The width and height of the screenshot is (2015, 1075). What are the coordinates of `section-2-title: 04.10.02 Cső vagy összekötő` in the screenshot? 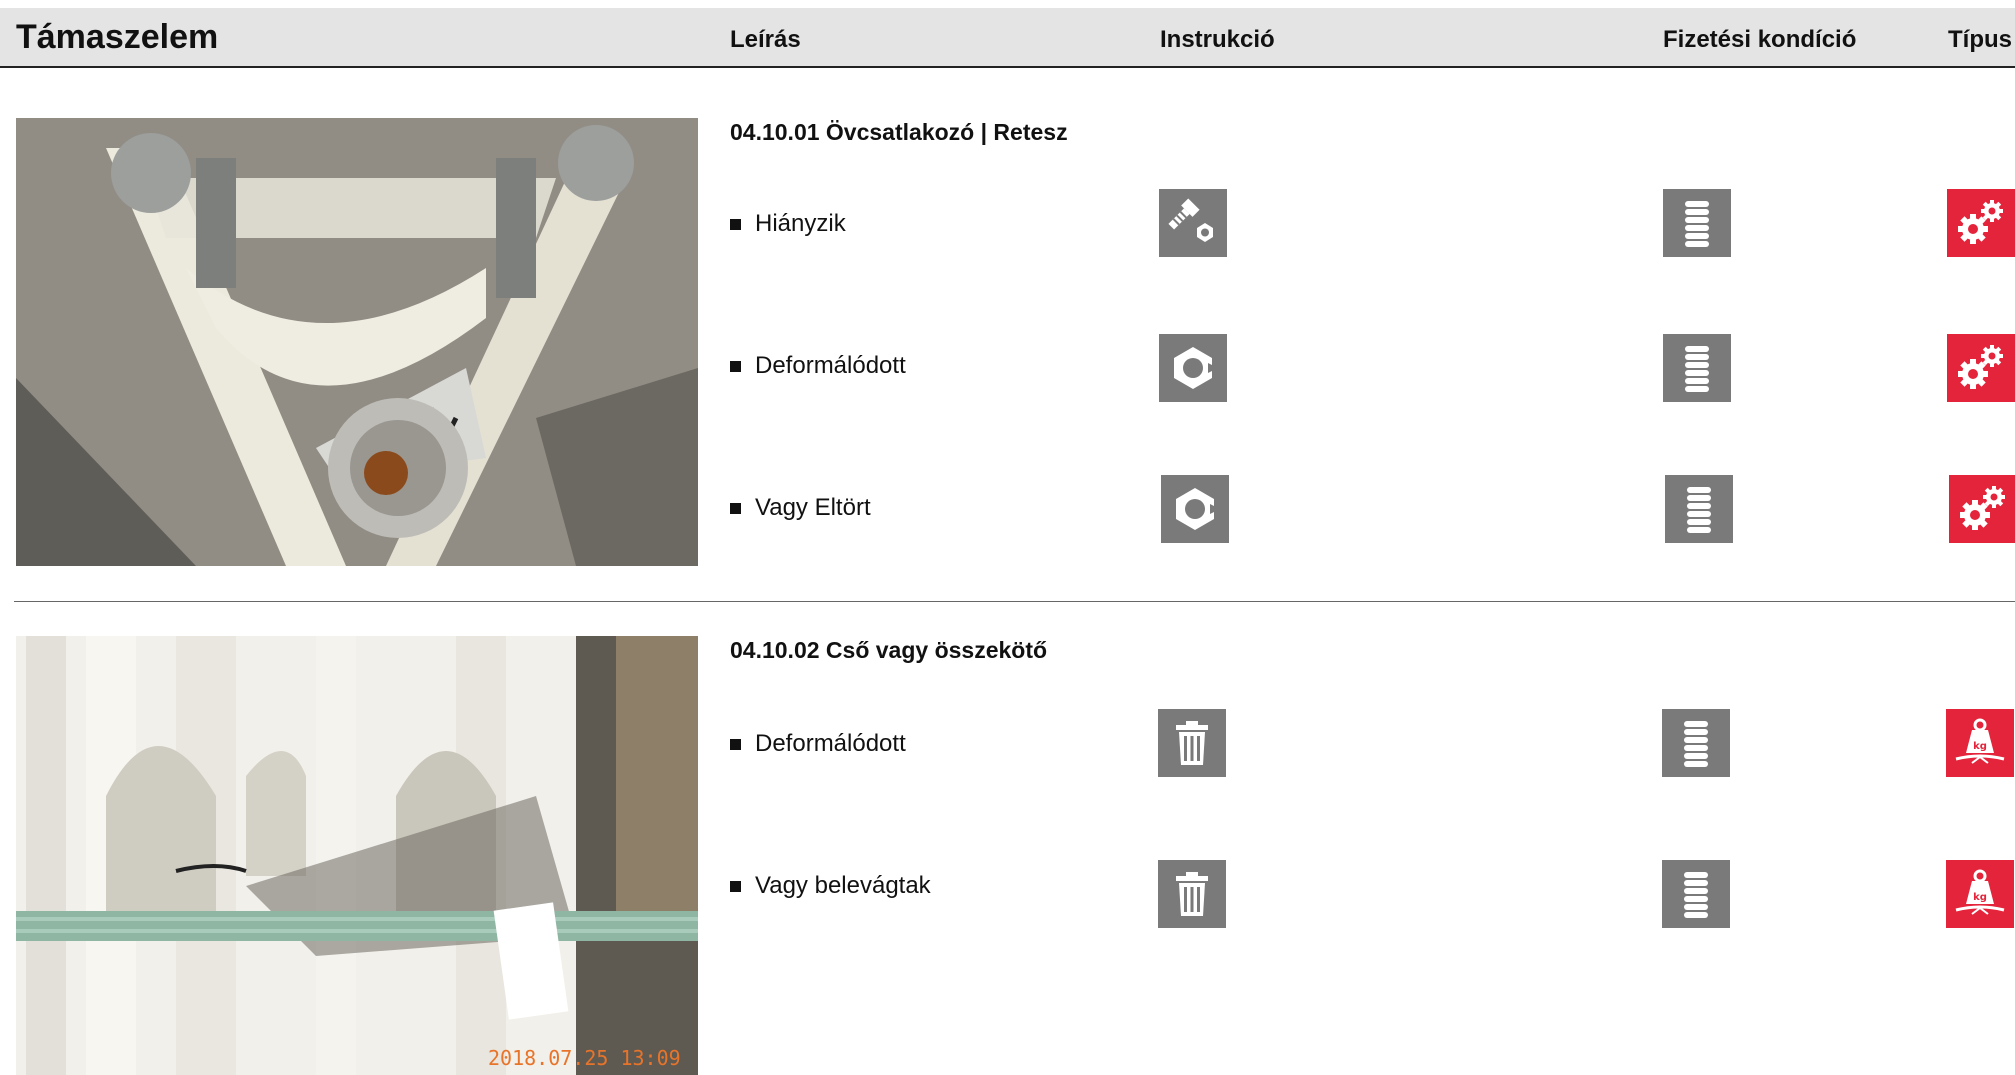 It's located at (889, 650).